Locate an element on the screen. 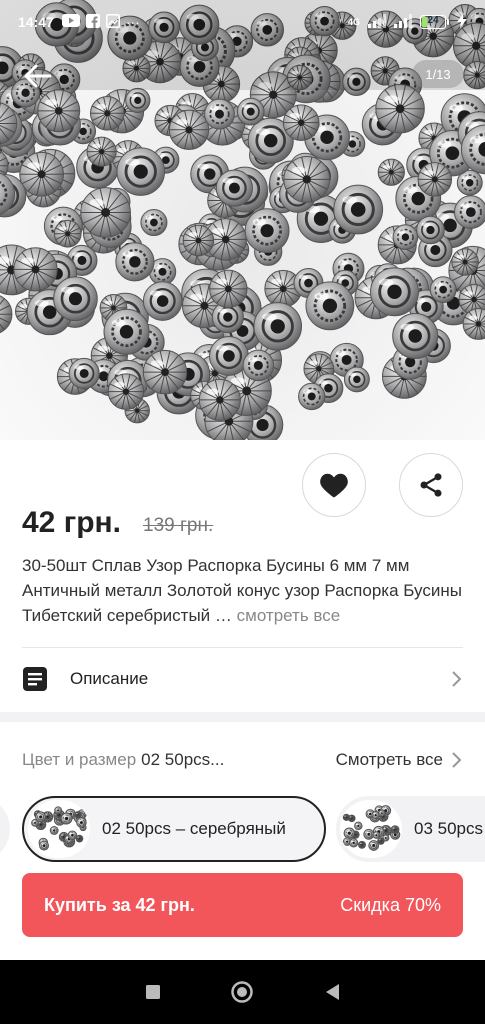 This screenshot has width=485, height=1024. discount-label: Скидка 70% is located at coordinates (390, 904).